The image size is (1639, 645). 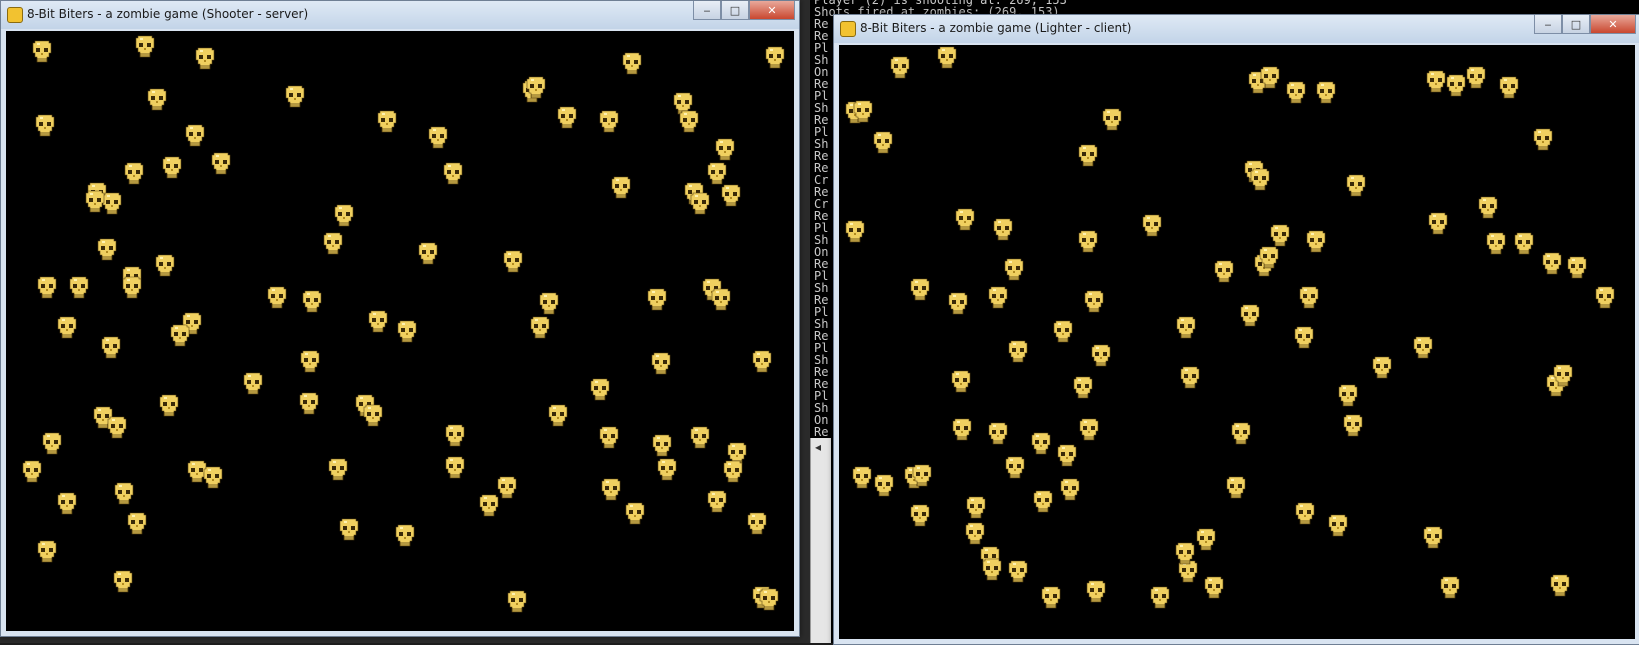 I want to click on console-scrollbar: ◂, so click(x=820, y=540).